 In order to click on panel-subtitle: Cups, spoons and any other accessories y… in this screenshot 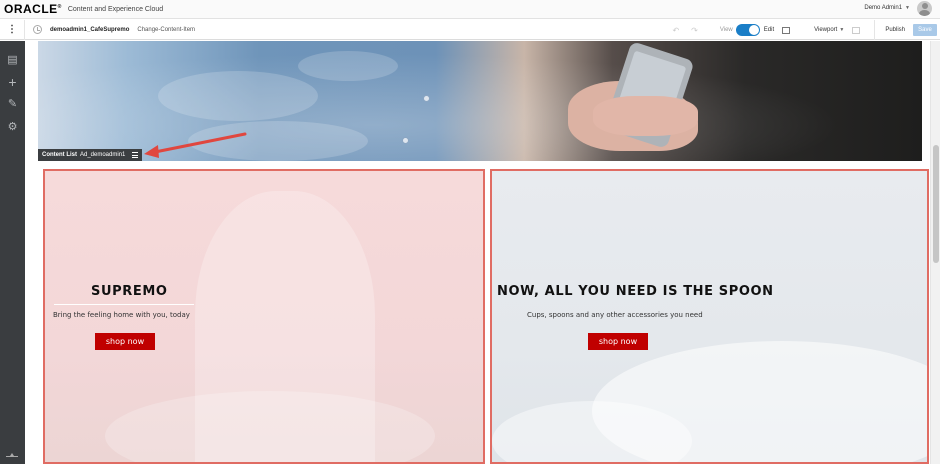, I will do `click(615, 315)`.